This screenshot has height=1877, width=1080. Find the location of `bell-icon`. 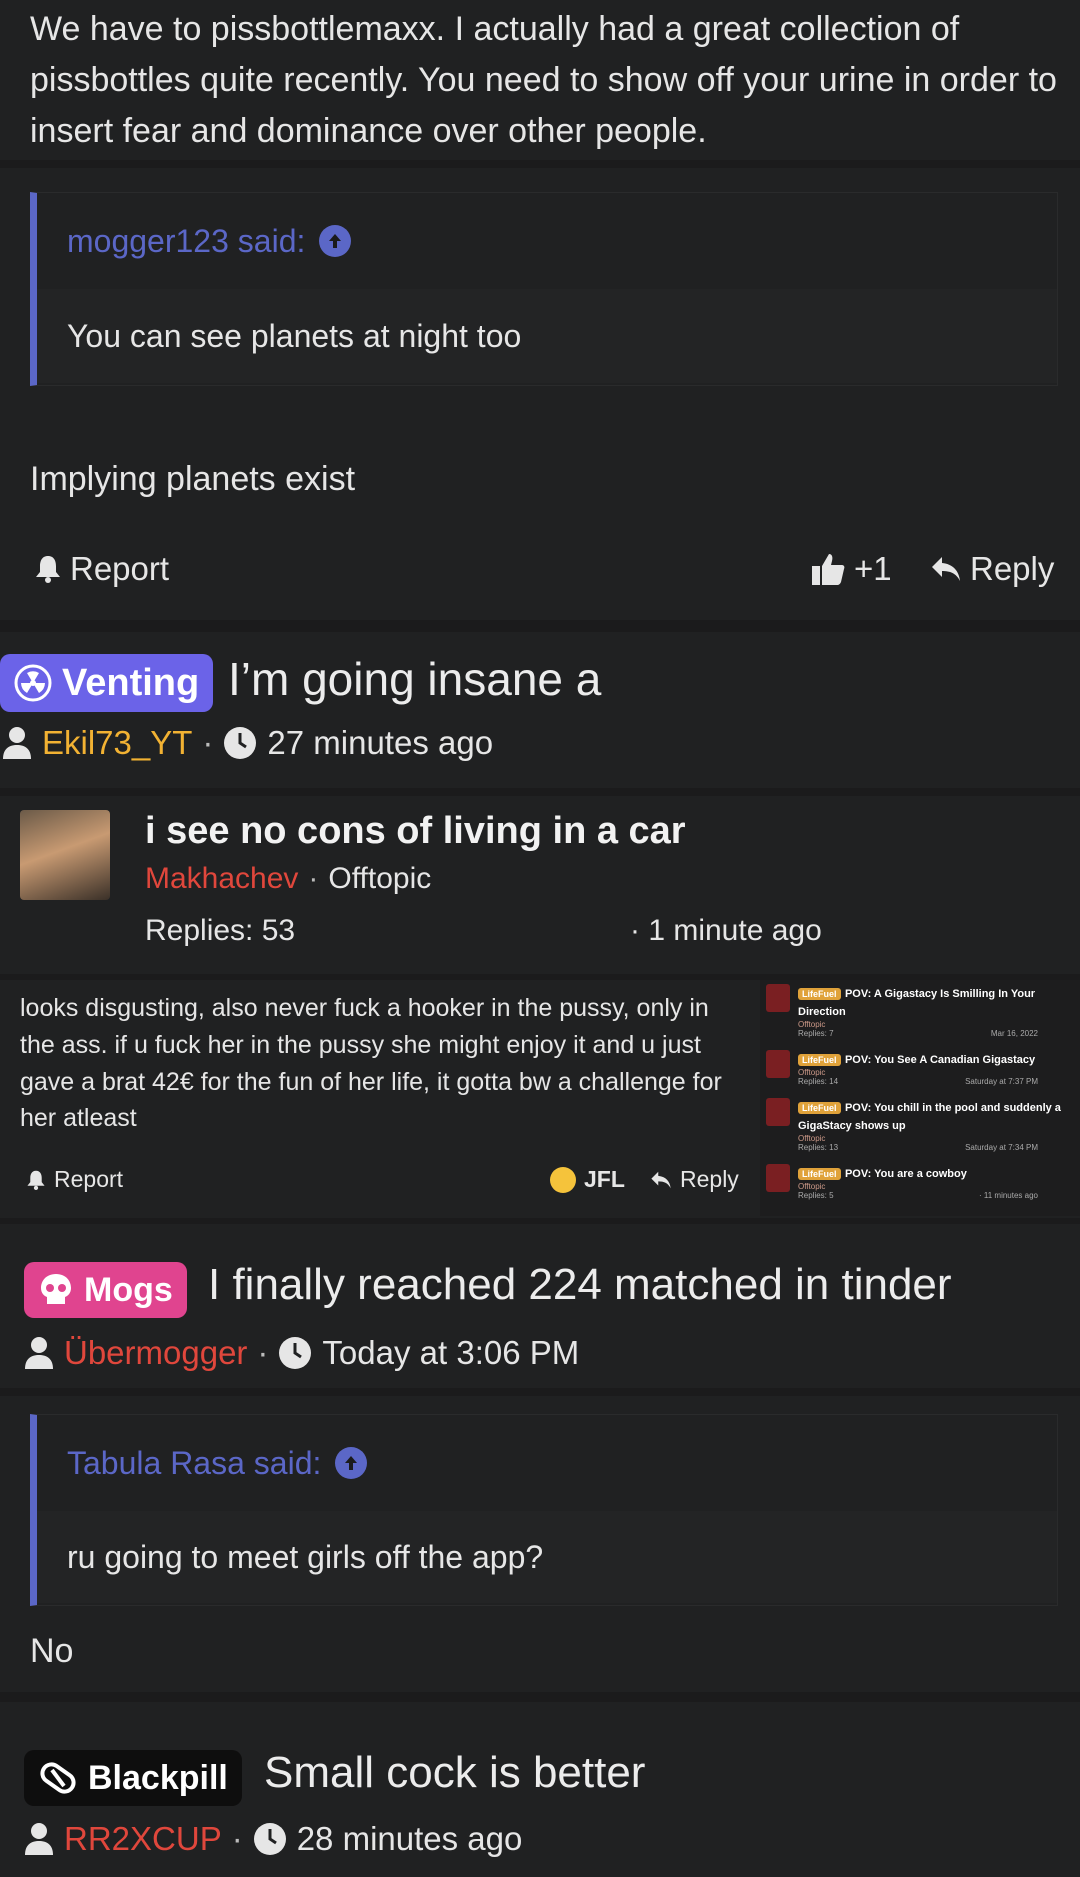

bell-icon is located at coordinates (48, 569).